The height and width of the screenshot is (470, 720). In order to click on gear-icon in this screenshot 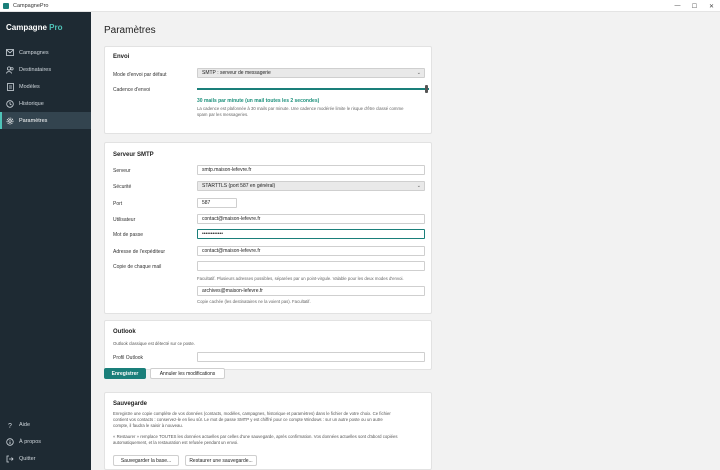, I will do `click(10, 121)`.